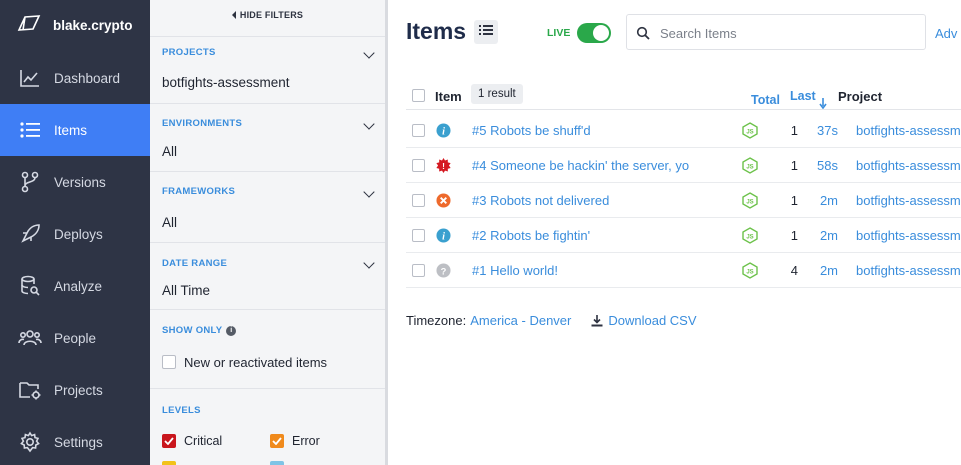 This screenshot has height=465, width=961. Describe the element at coordinates (601, 33) in the screenshot. I see `toggle-knob` at that location.